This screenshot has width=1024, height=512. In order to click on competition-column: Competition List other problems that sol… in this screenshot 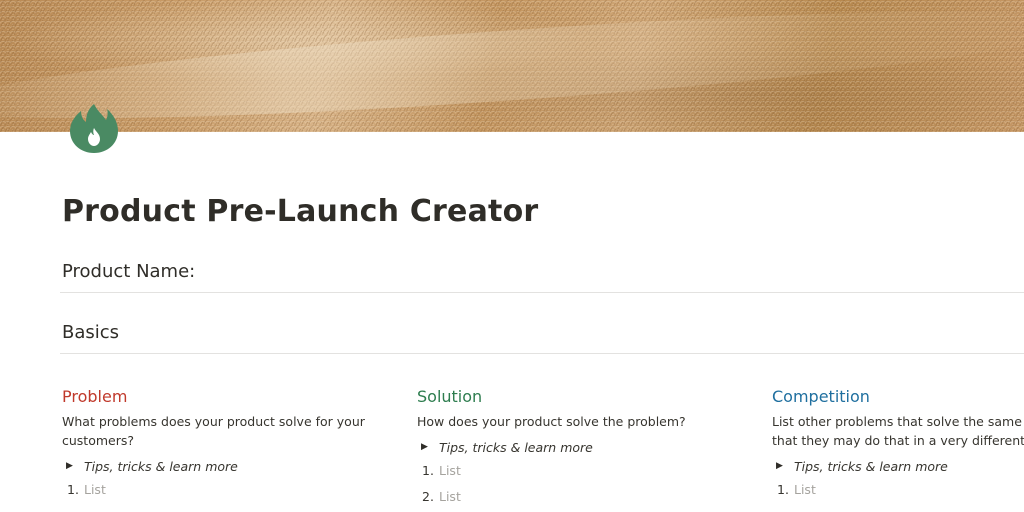, I will do `click(898, 444)`.